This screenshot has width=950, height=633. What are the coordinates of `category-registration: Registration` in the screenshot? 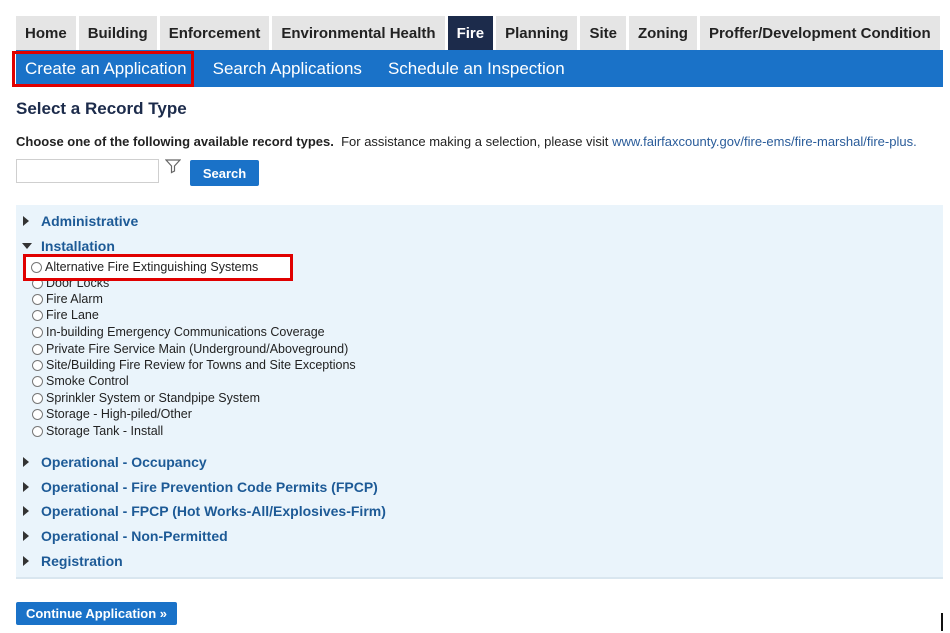 It's located at (72, 561).